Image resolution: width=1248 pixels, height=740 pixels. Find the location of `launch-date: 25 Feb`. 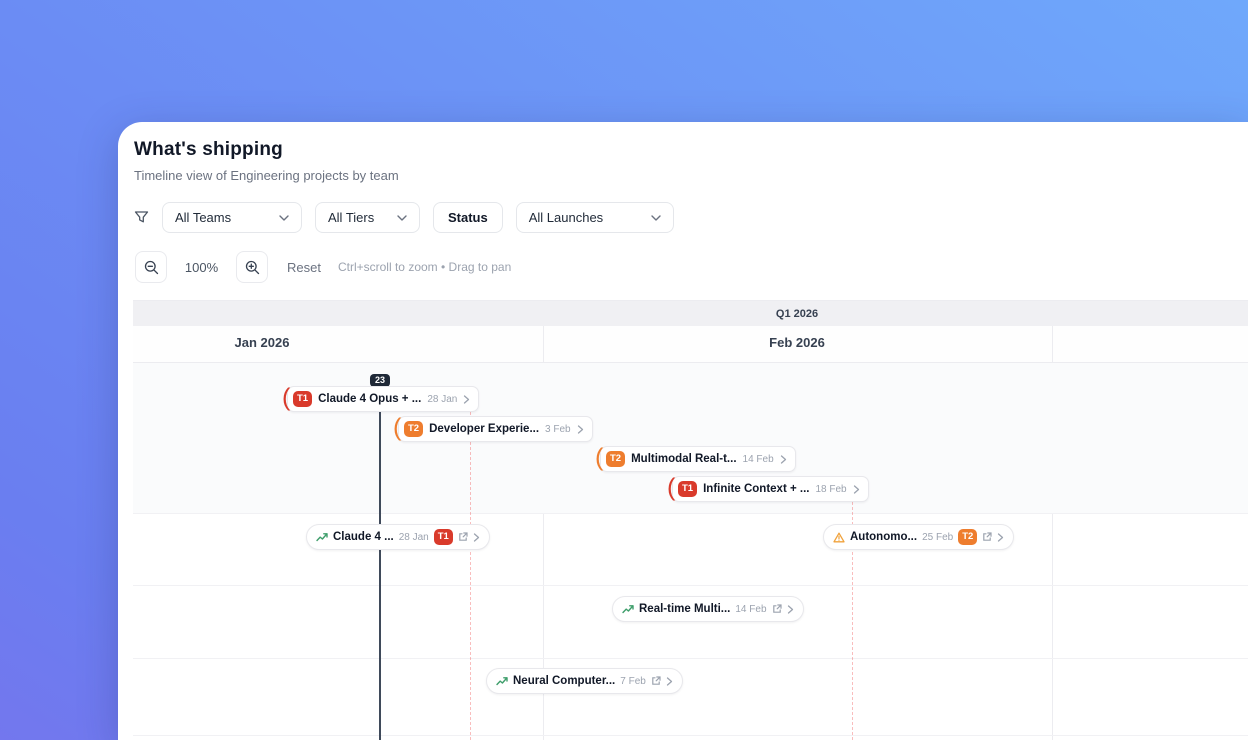

launch-date: 25 Feb is located at coordinates (938, 537).